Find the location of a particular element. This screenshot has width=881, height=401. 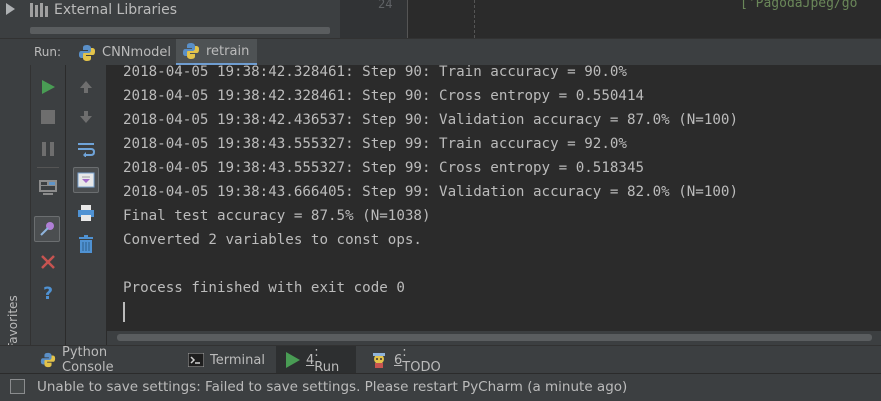

stop-icon is located at coordinates (48, 117).